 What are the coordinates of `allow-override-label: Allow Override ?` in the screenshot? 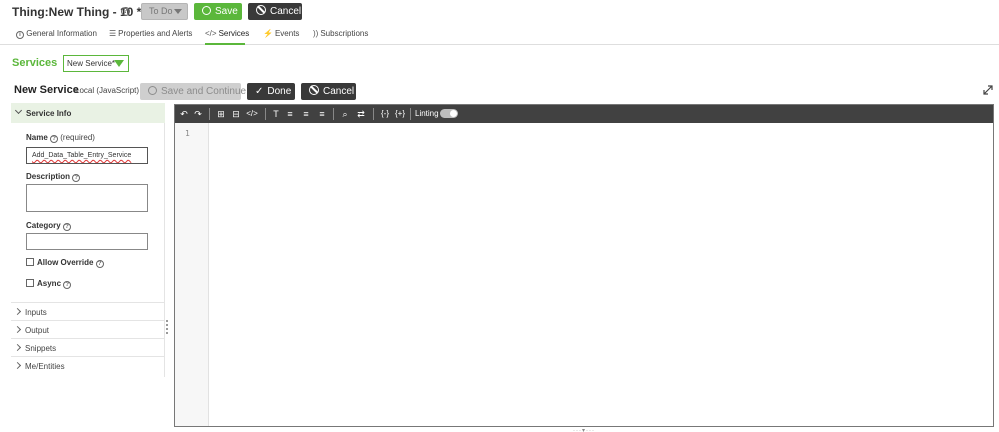 It's located at (70, 263).